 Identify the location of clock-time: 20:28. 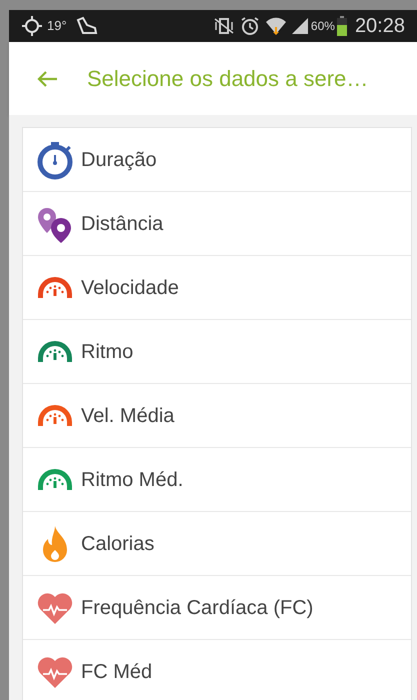
(379, 26).